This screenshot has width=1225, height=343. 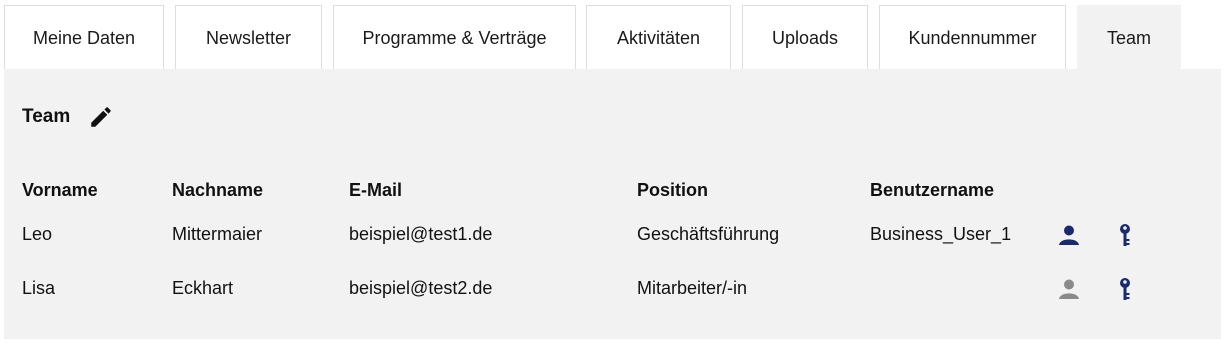 I want to click on tab-label: Aktivitäten, so click(x=658, y=37).